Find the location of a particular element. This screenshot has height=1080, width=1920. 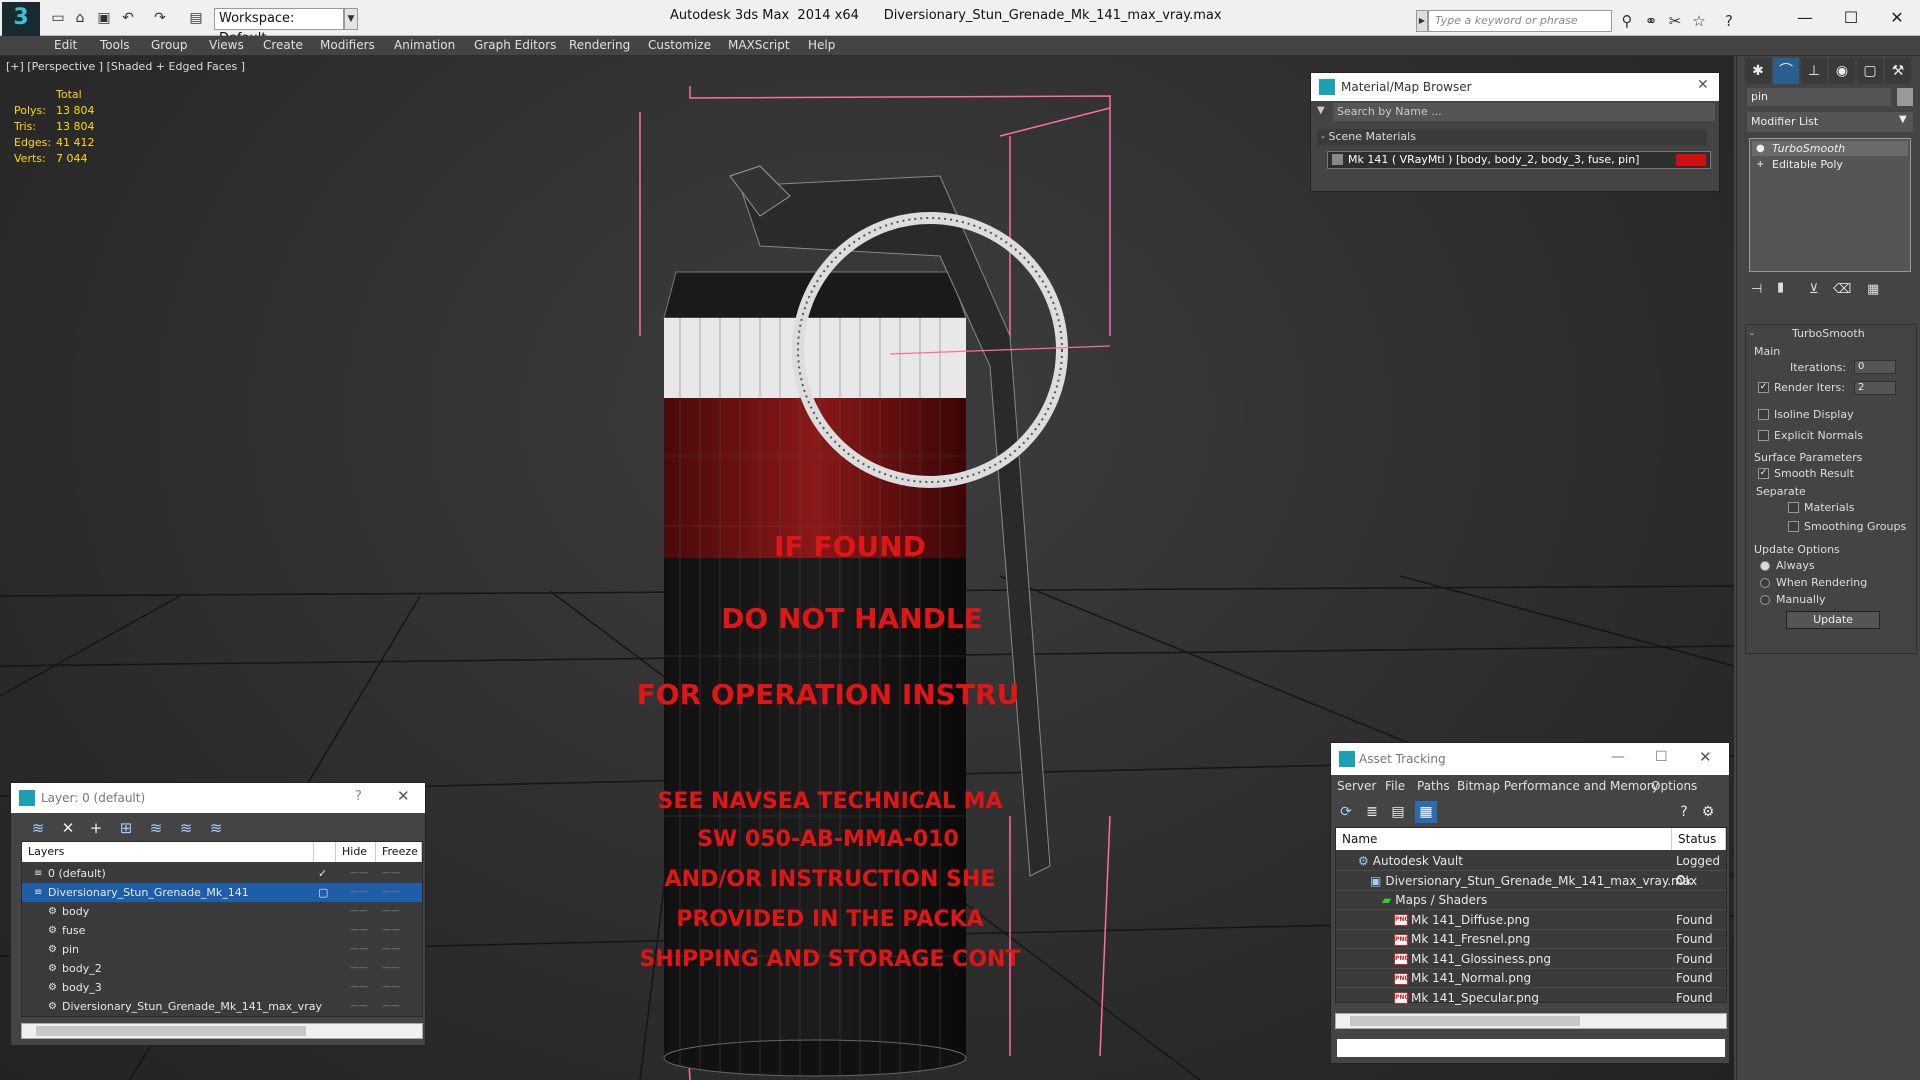

lightbulb-icon: ● is located at coordinates (1760, 148).